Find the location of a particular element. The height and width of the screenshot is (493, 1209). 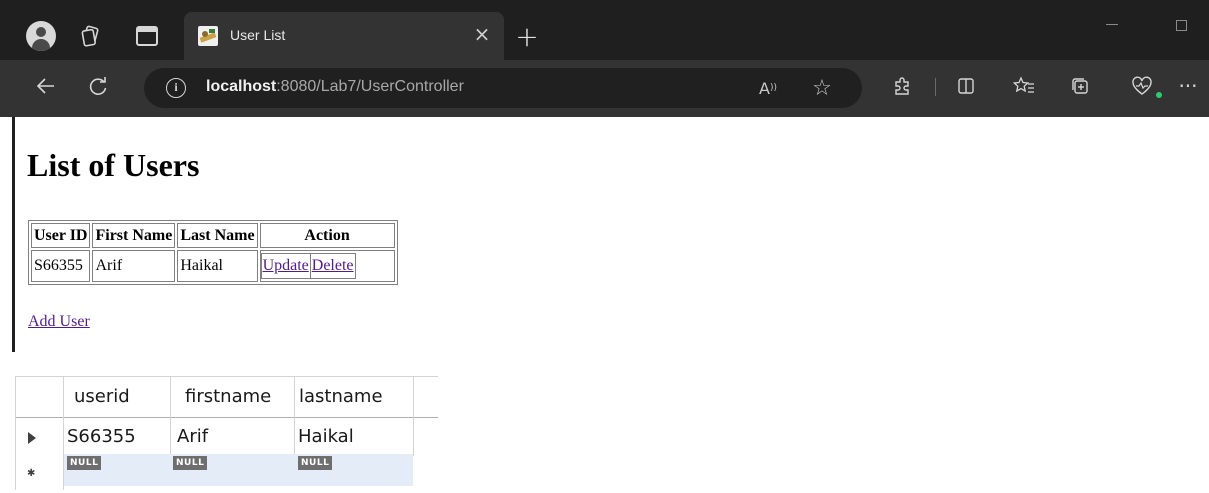

extensions-icon is located at coordinates (902, 86).